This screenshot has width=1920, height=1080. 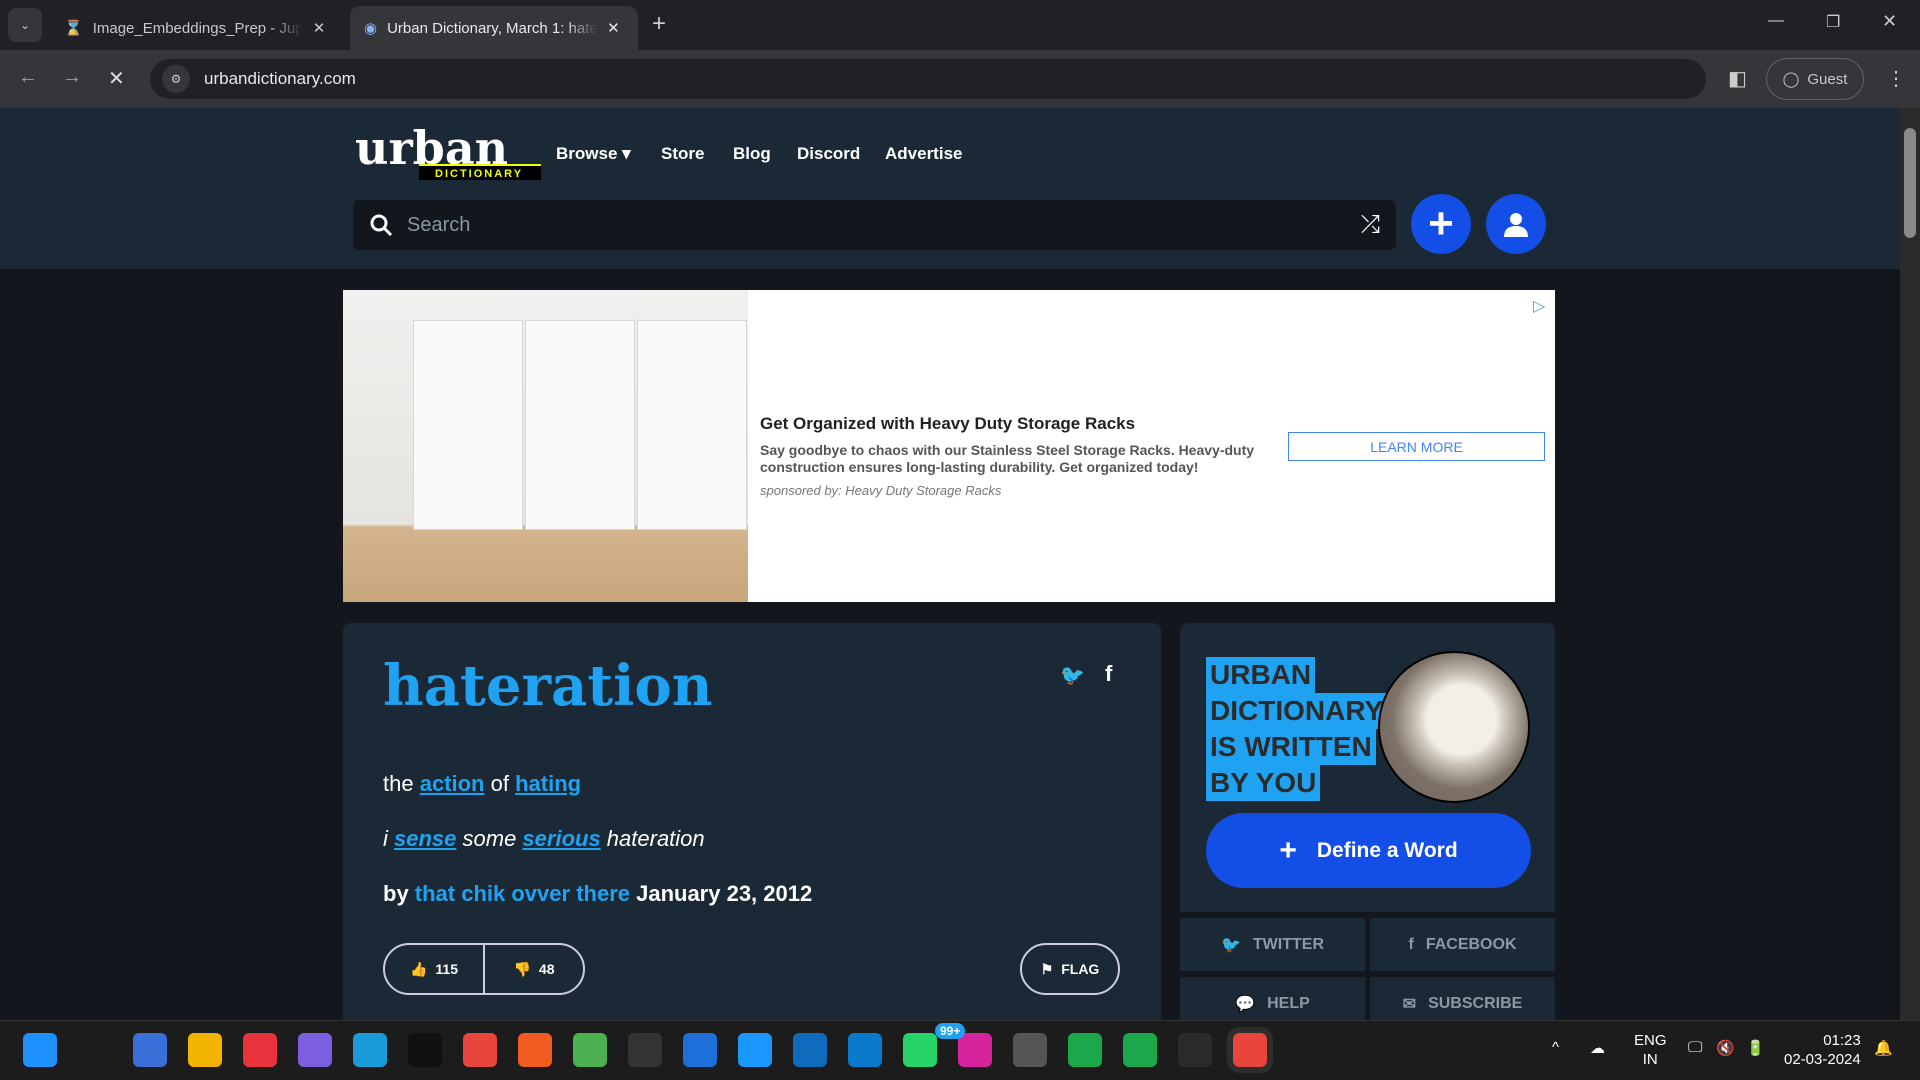 I want to click on back-button: ←, so click(x=28, y=77).